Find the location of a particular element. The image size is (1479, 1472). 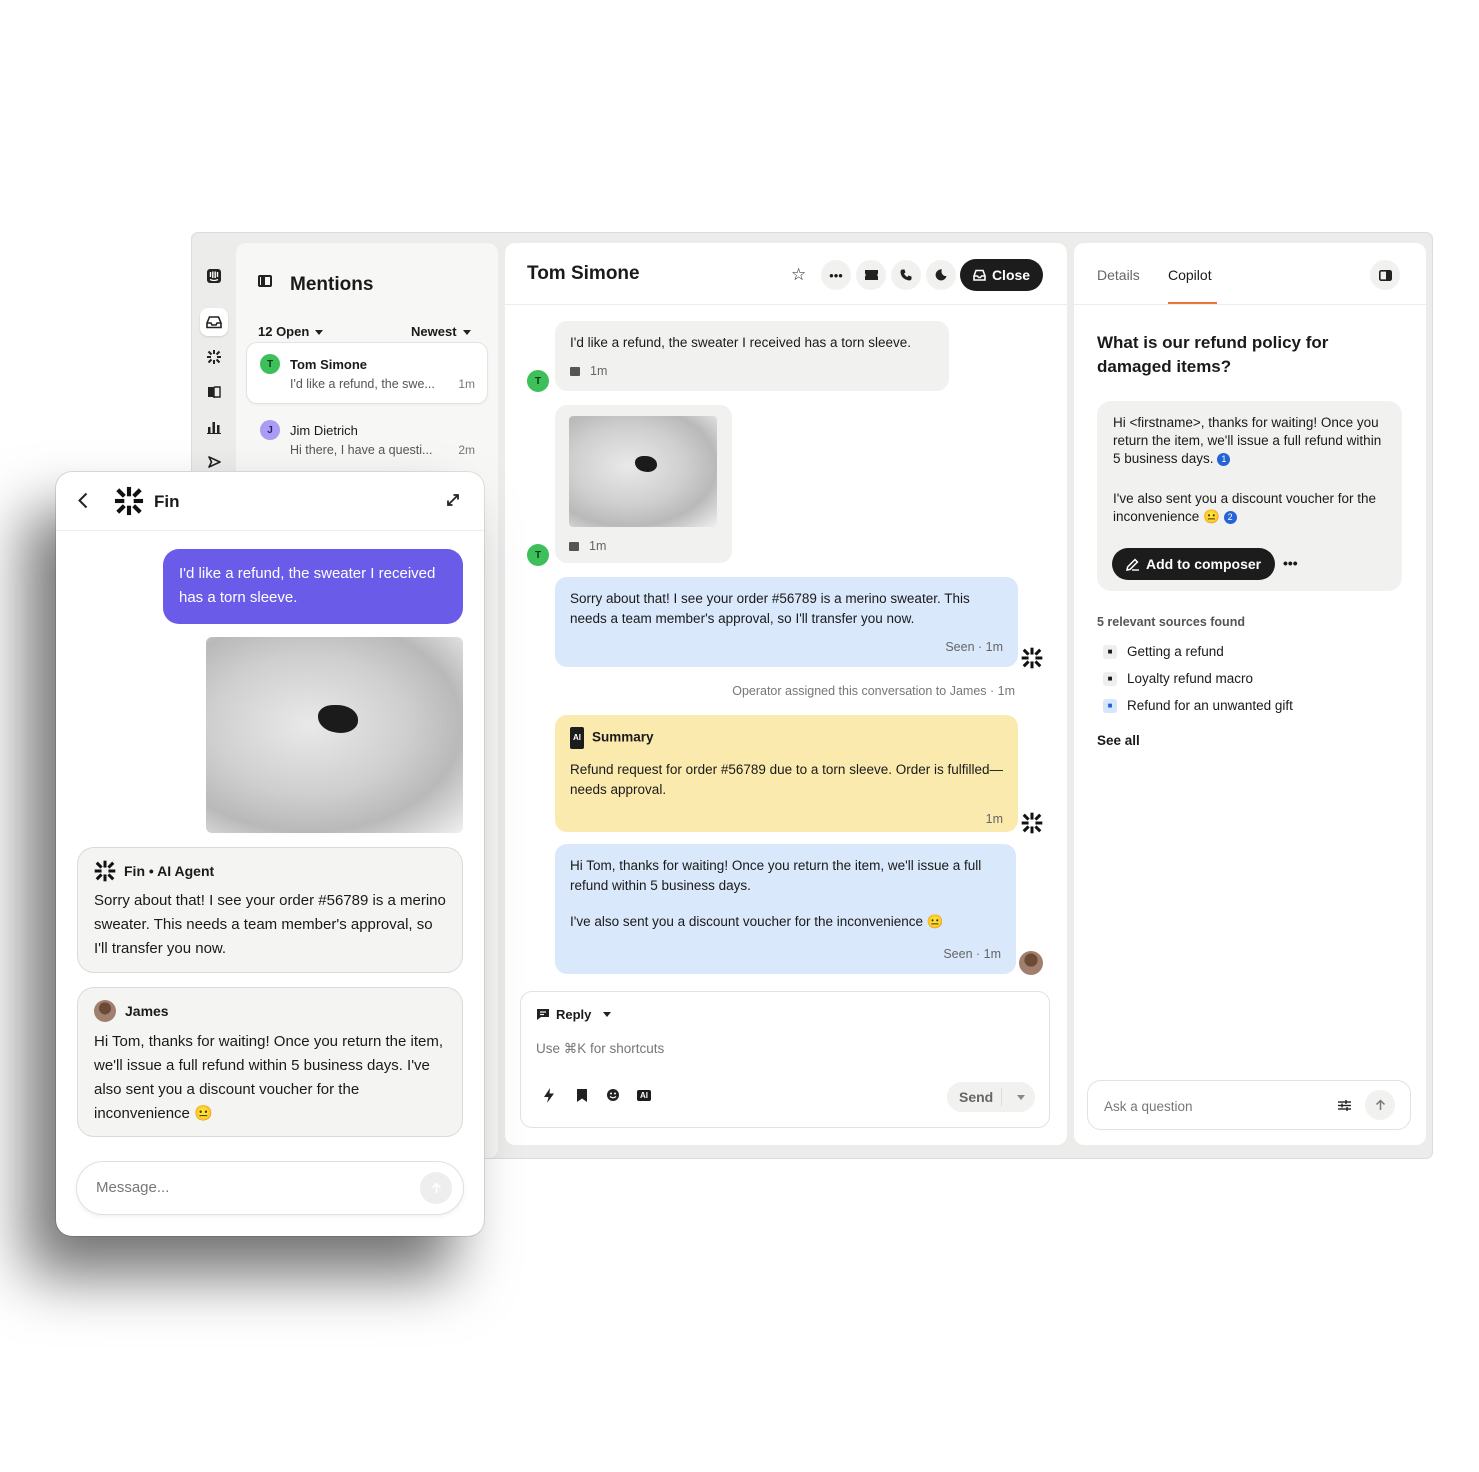

reply-mode-dropdown: Reply is located at coordinates (574, 1014).